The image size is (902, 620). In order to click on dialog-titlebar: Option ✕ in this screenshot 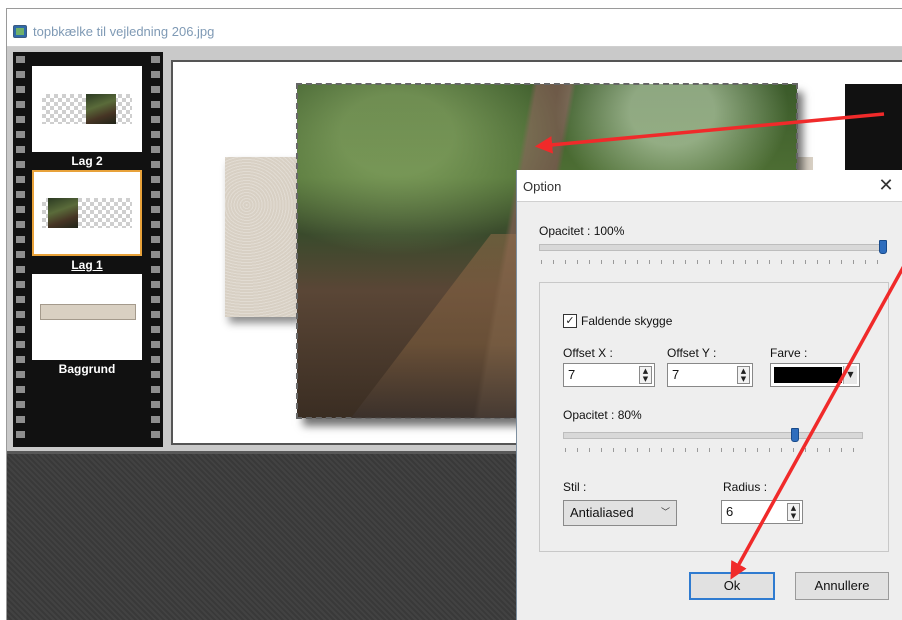, I will do `click(709, 186)`.